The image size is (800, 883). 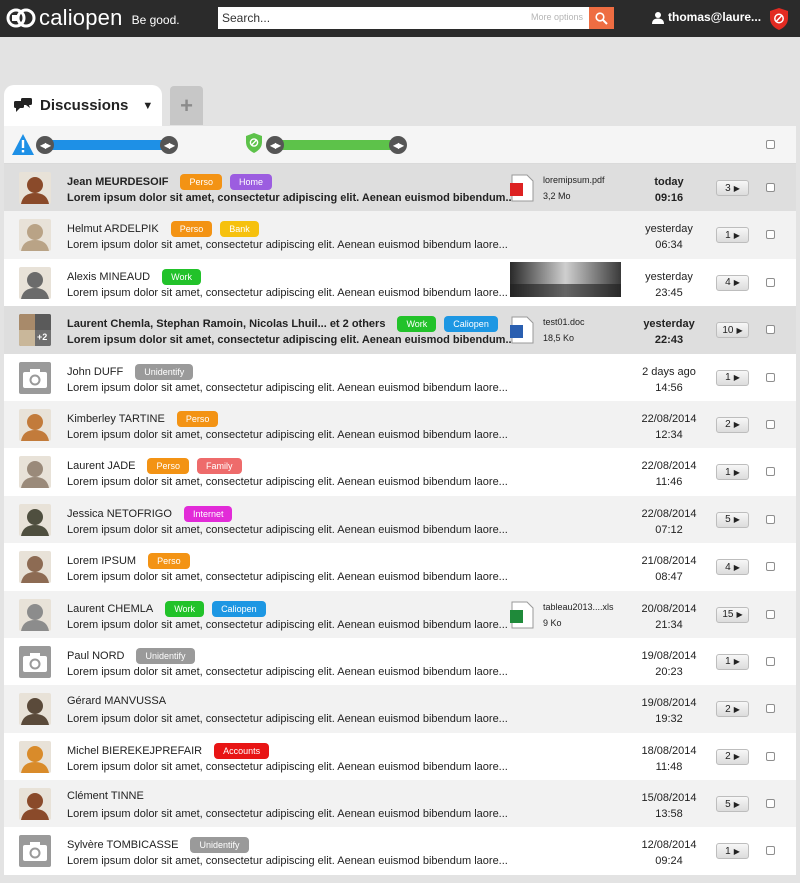 I want to click on caret-down-icon: ▼, so click(x=147, y=106).